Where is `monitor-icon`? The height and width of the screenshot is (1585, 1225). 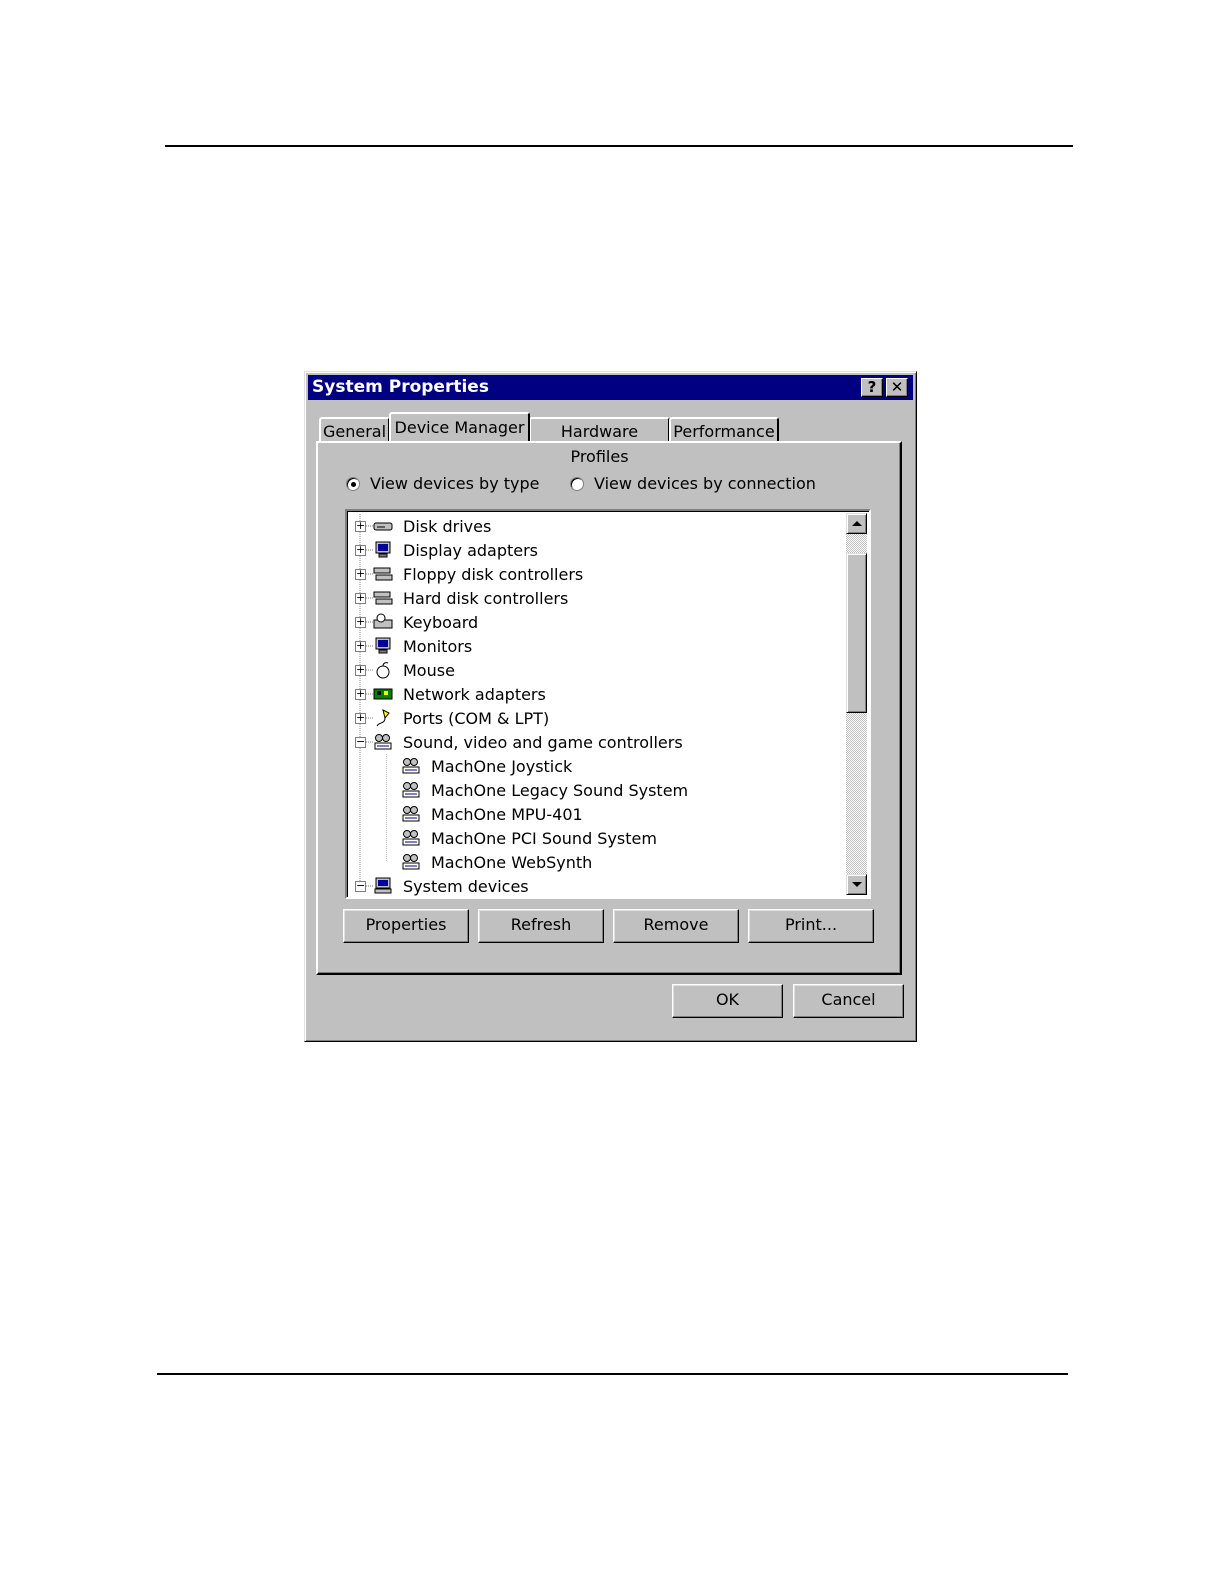
monitor-icon is located at coordinates (388, 646).